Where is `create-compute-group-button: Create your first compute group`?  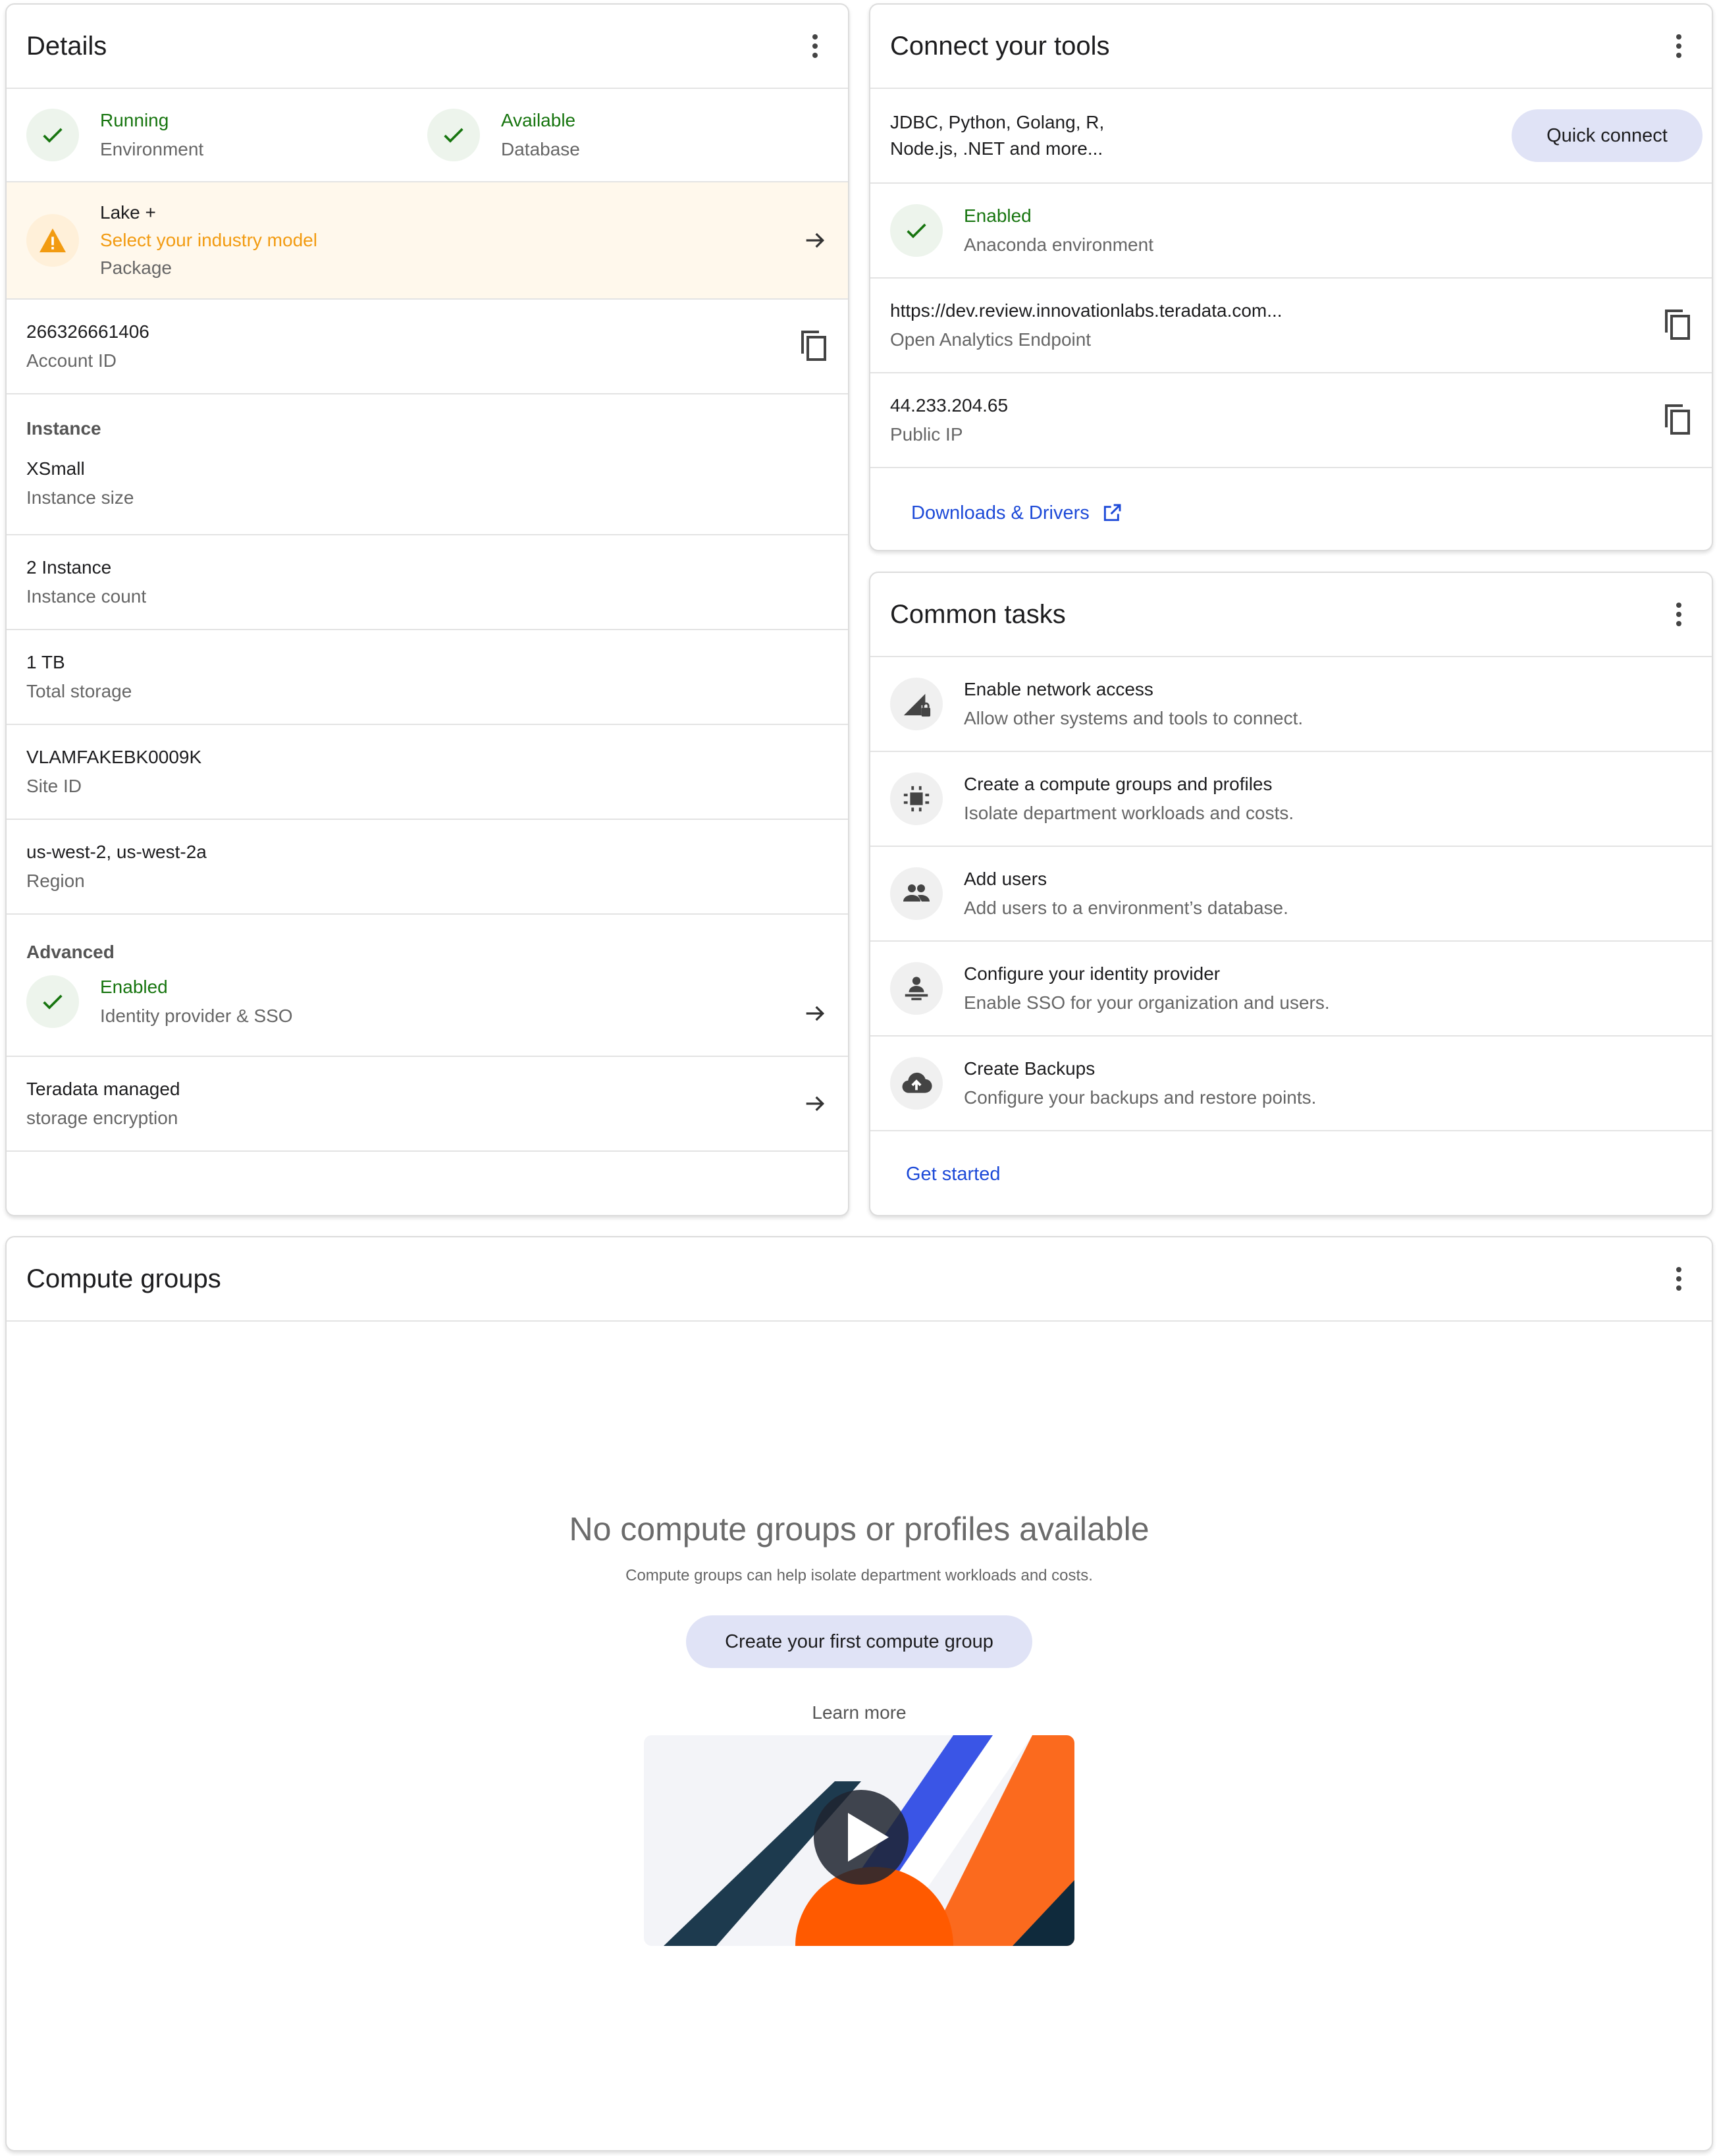
create-compute-group-button: Create your first compute group is located at coordinates (859, 1641).